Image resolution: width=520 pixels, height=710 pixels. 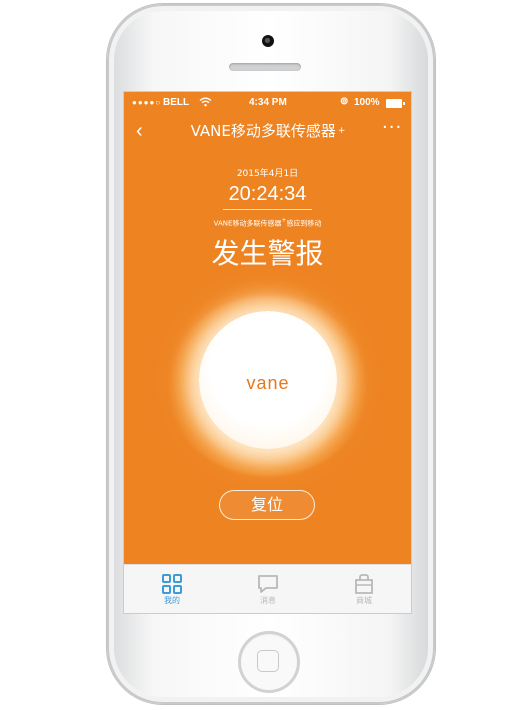 I want to click on shopping-bag-icon, so click(x=364, y=584).